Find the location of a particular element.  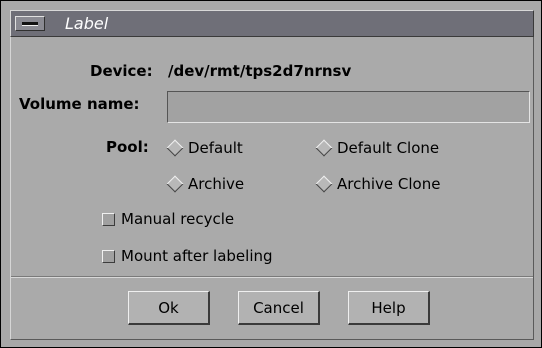

window-title: Label is located at coordinates (87, 23).